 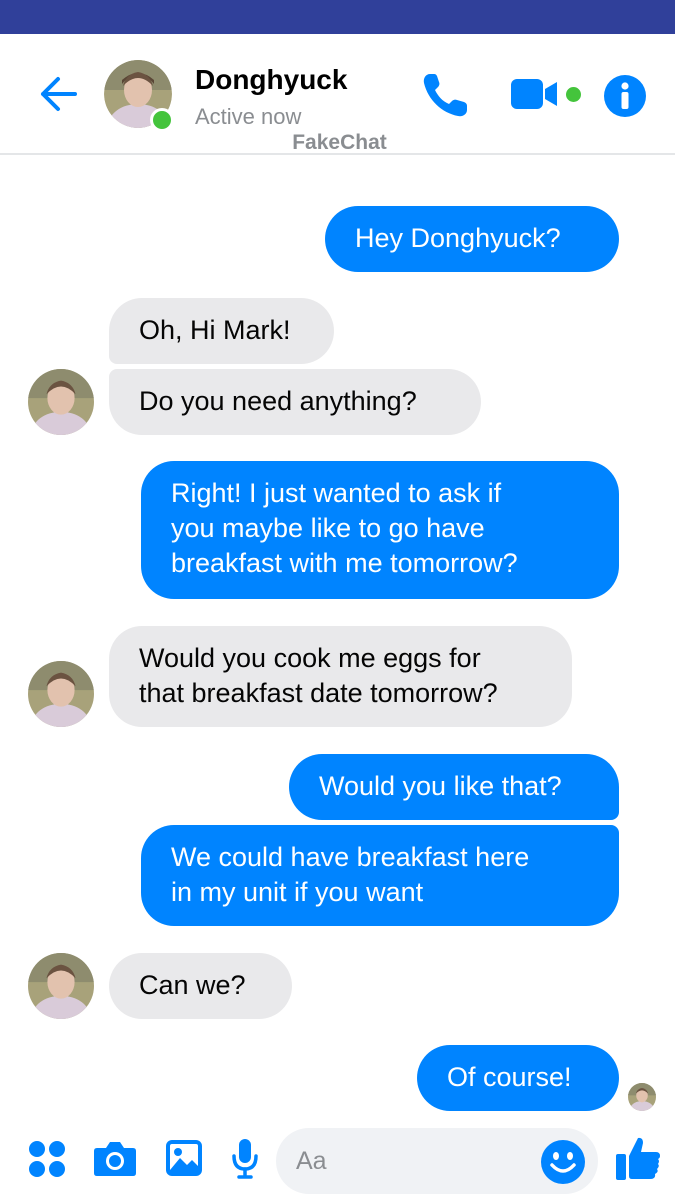 I want to click on phone-icon, so click(x=445, y=95).